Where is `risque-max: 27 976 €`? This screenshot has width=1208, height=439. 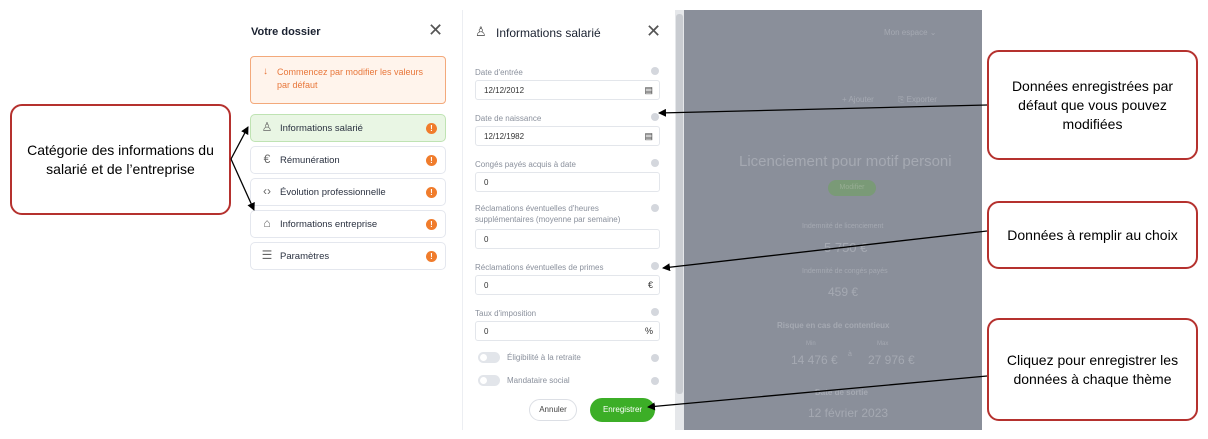 risque-max: 27 976 € is located at coordinates (891, 360).